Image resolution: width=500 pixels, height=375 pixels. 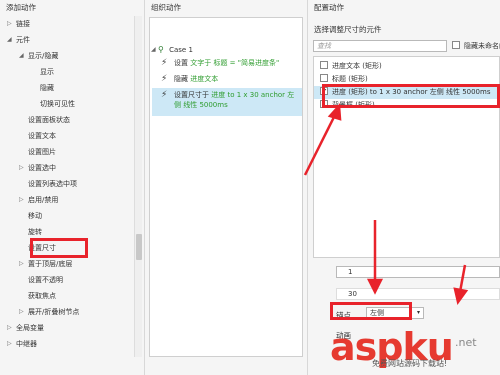 I want to click on hide-unnamed-toggle: 隐藏未命名的, so click(x=476, y=46).